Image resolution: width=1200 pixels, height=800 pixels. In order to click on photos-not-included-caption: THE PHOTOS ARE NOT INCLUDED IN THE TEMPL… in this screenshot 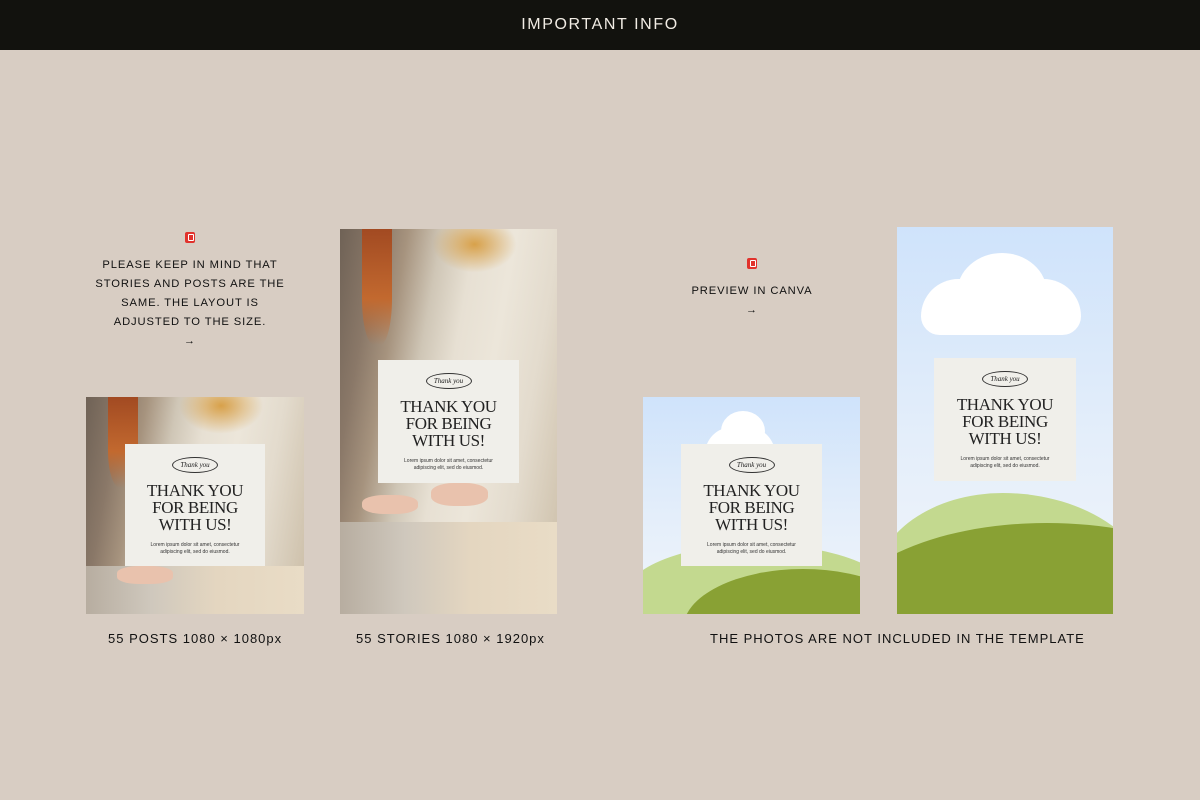, I will do `click(897, 638)`.